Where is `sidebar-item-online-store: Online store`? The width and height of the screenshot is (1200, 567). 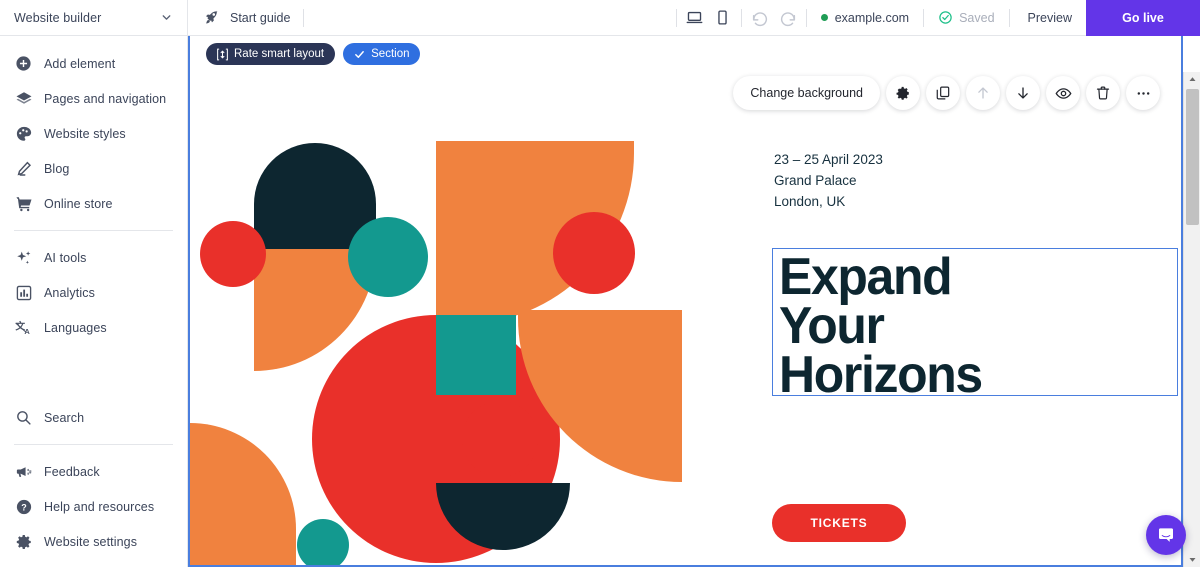 sidebar-item-online-store: Online store is located at coordinates (93, 203).